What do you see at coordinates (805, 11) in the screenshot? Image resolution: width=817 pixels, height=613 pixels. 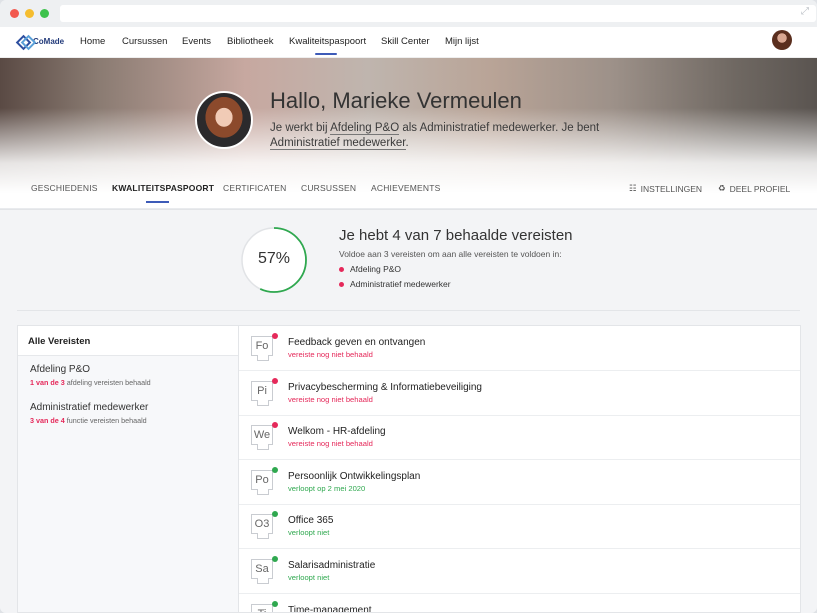 I see `expand-icon: ⤢` at bounding box center [805, 11].